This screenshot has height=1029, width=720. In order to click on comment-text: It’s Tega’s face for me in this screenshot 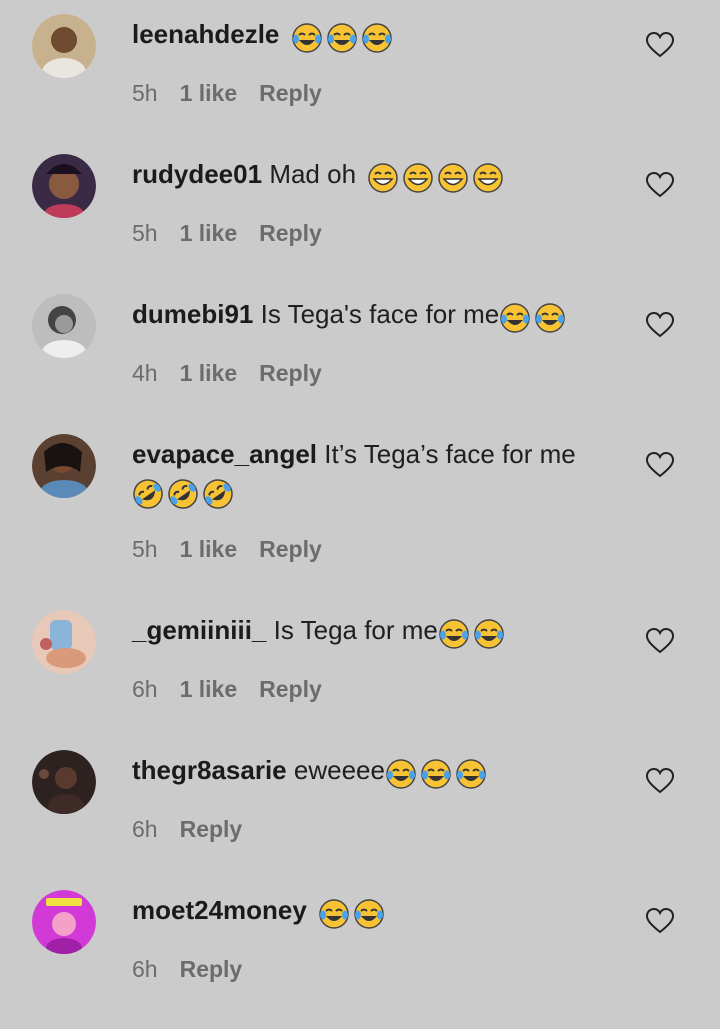, I will do `click(450, 454)`.